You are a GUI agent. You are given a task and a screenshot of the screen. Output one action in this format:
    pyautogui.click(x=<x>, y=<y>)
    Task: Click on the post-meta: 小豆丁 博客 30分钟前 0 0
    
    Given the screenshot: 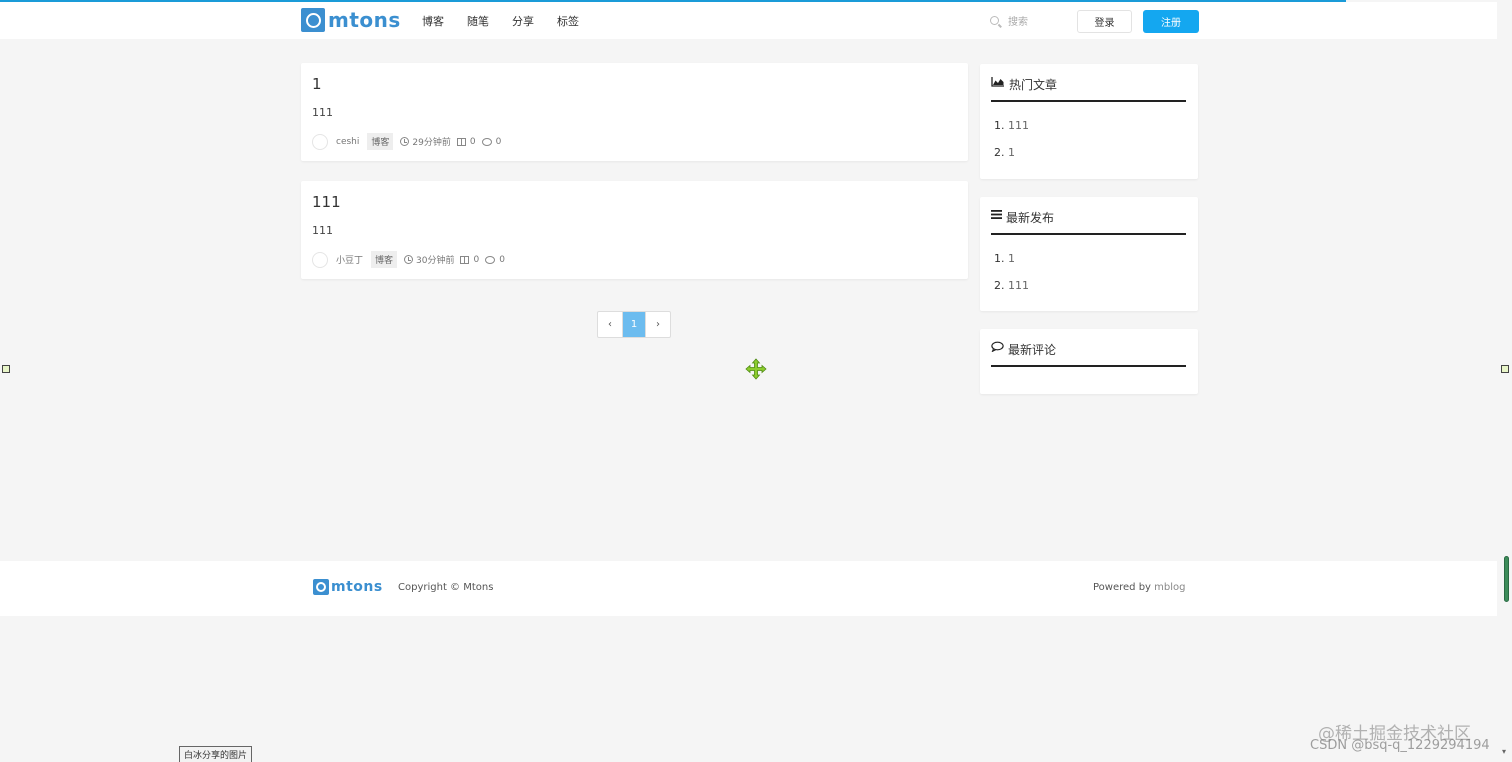 What is the action you would take?
    pyautogui.click(x=408, y=259)
    